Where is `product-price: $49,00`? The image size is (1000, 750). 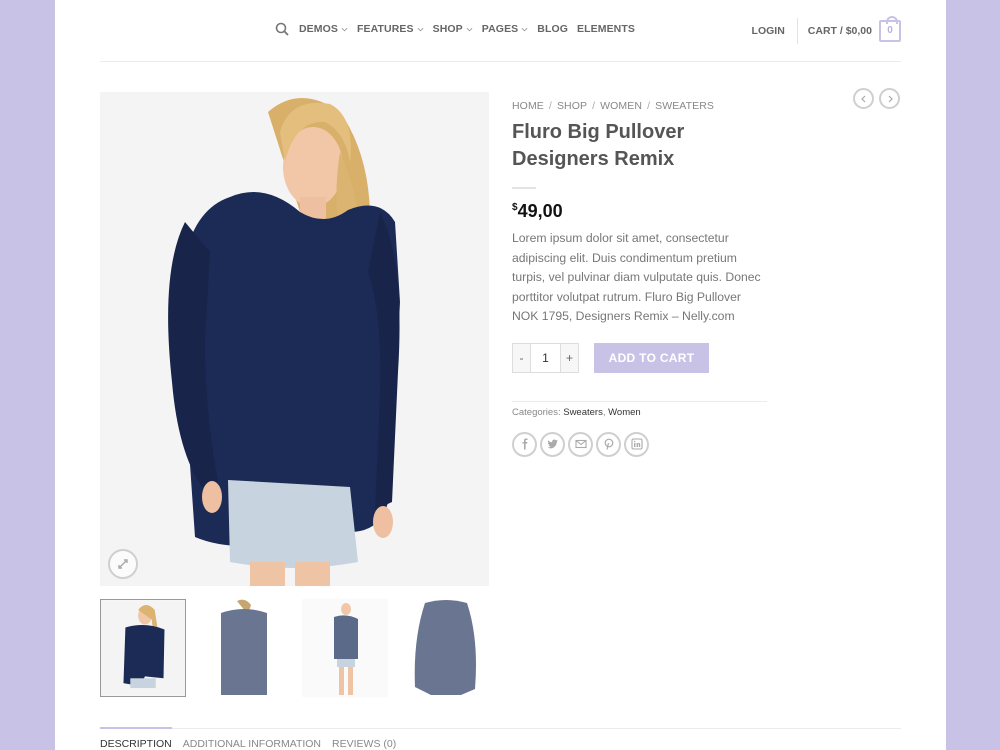
product-price: $49,00 is located at coordinates (639, 211).